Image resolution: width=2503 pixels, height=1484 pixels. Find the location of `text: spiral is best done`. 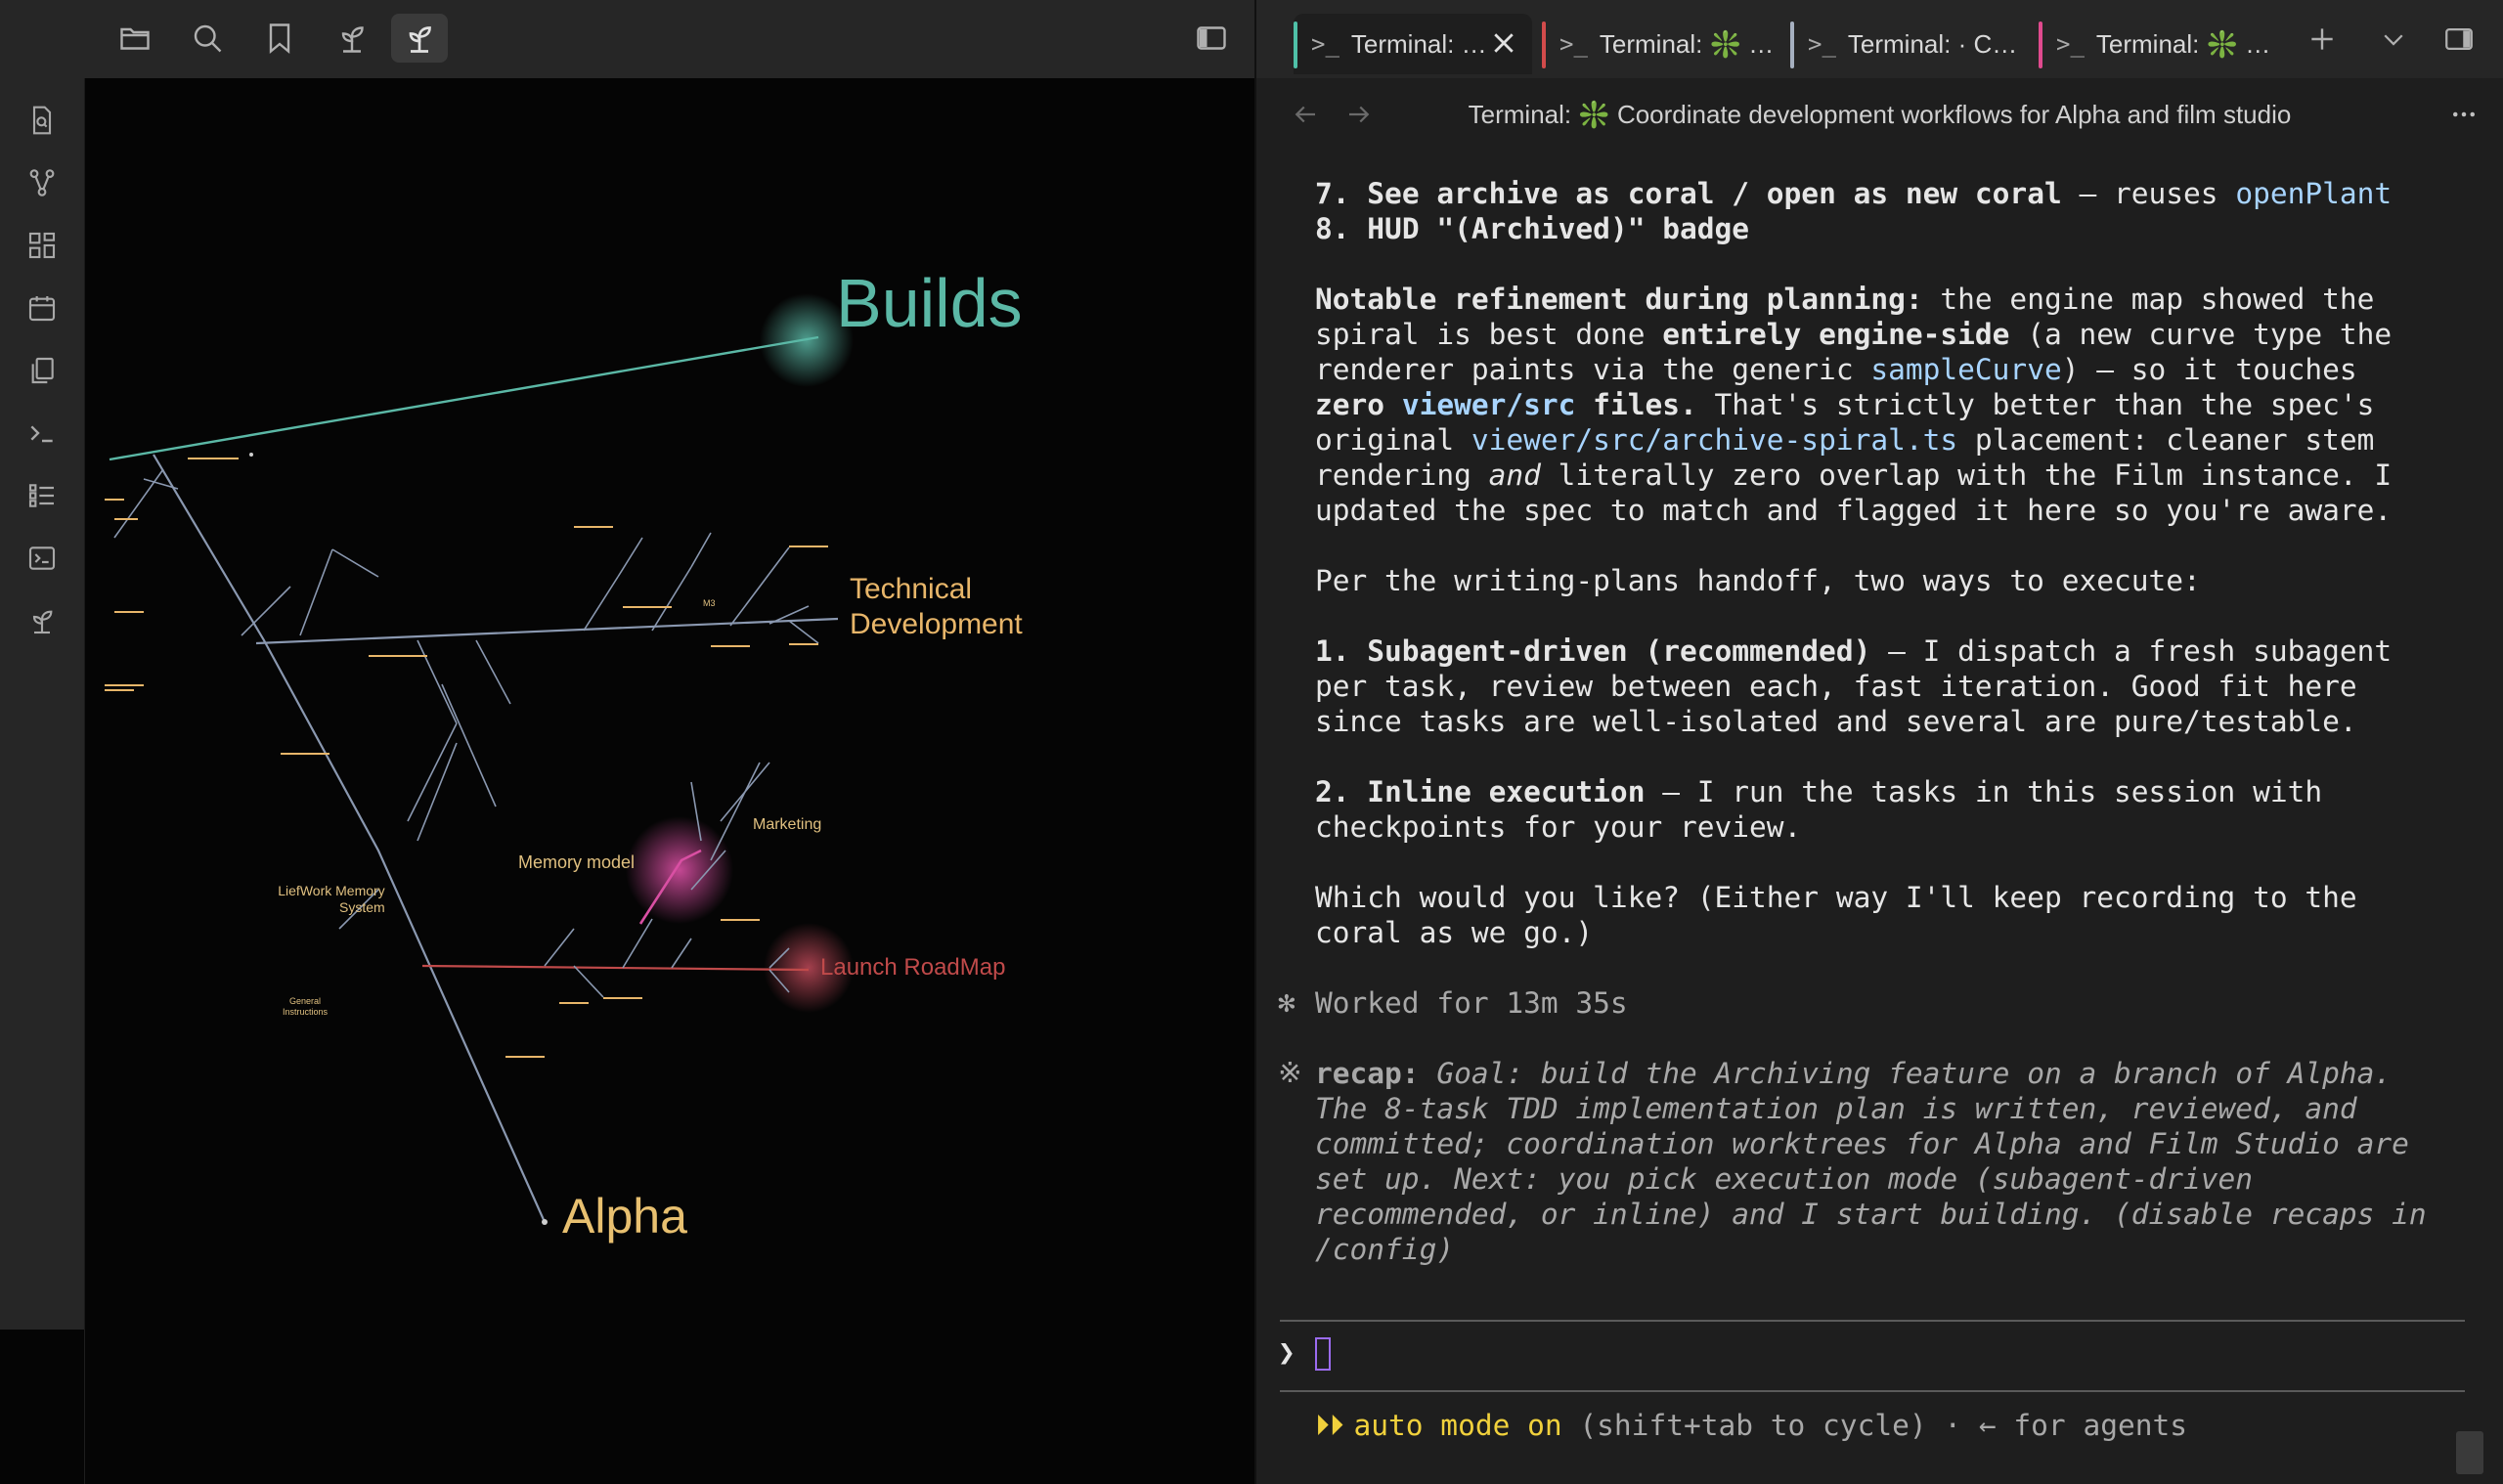

text: spiral is best done is located at coordinates (1489, 334).